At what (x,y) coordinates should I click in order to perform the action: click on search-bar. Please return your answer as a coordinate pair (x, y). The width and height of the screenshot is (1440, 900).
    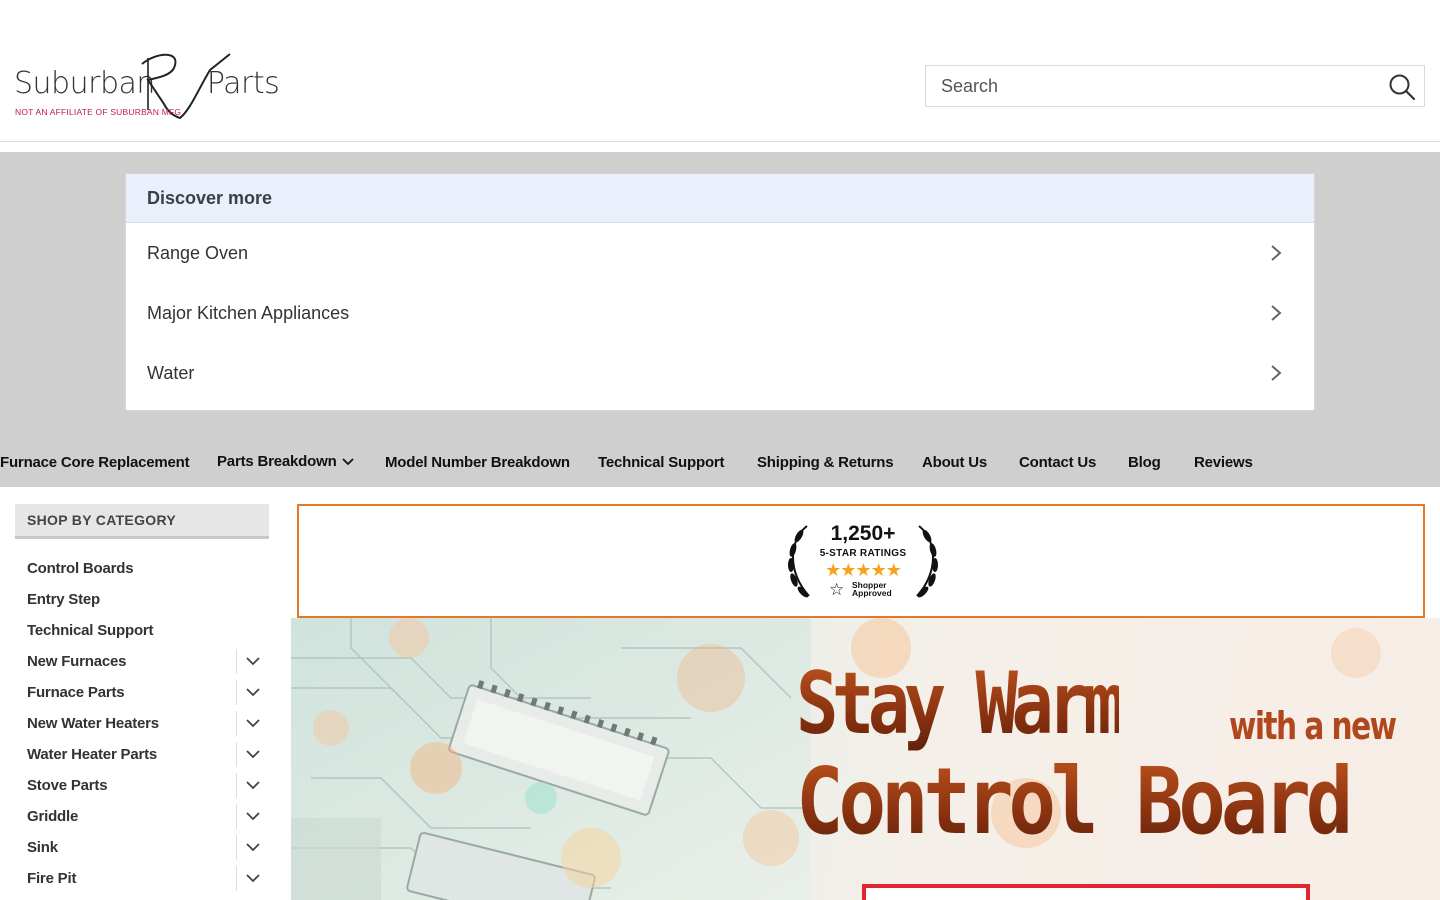
    Looking at the image, I should click on (1175, 86).